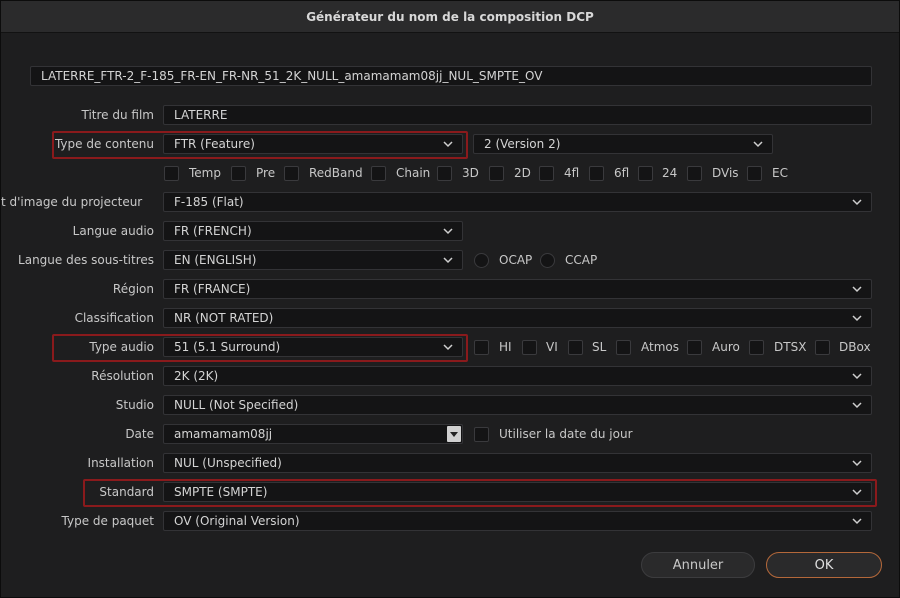  What do you see at coordinates (223, 434) in the screenshot?
I see `date-value: amamamam08jj` at bounding box center [223, 434].